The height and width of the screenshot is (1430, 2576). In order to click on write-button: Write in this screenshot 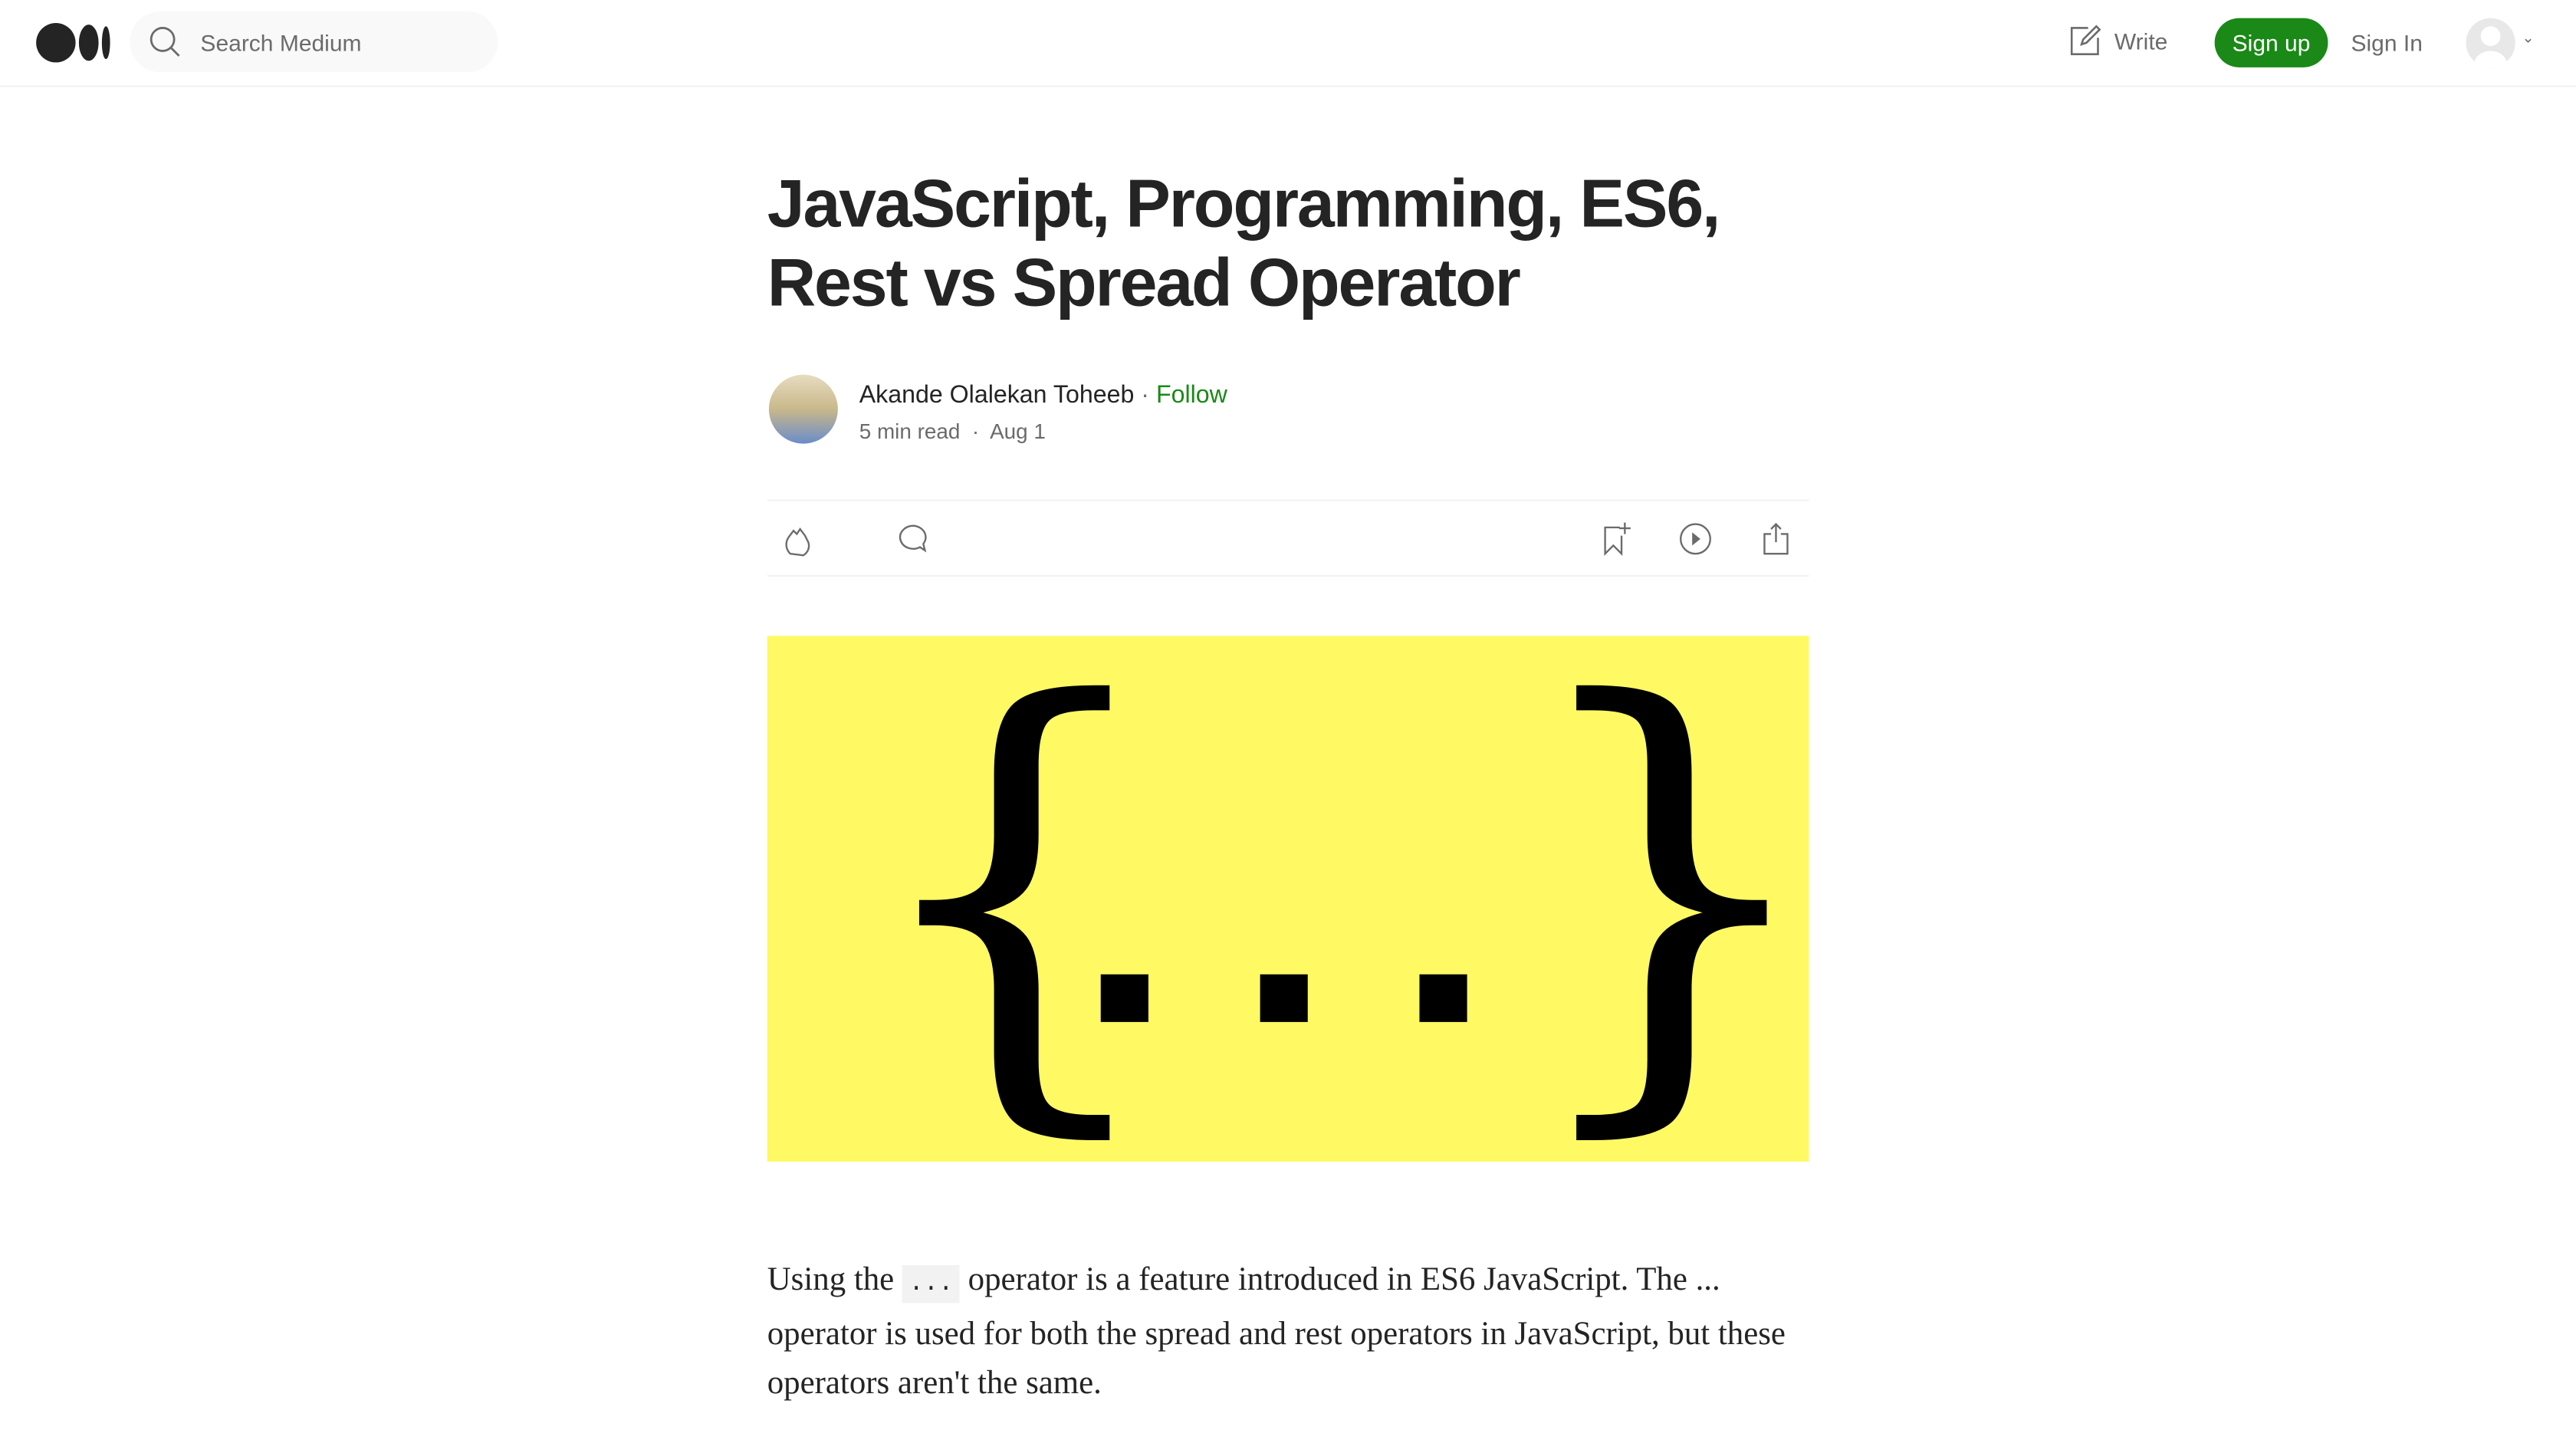, I will do `click(2117, 41)`.